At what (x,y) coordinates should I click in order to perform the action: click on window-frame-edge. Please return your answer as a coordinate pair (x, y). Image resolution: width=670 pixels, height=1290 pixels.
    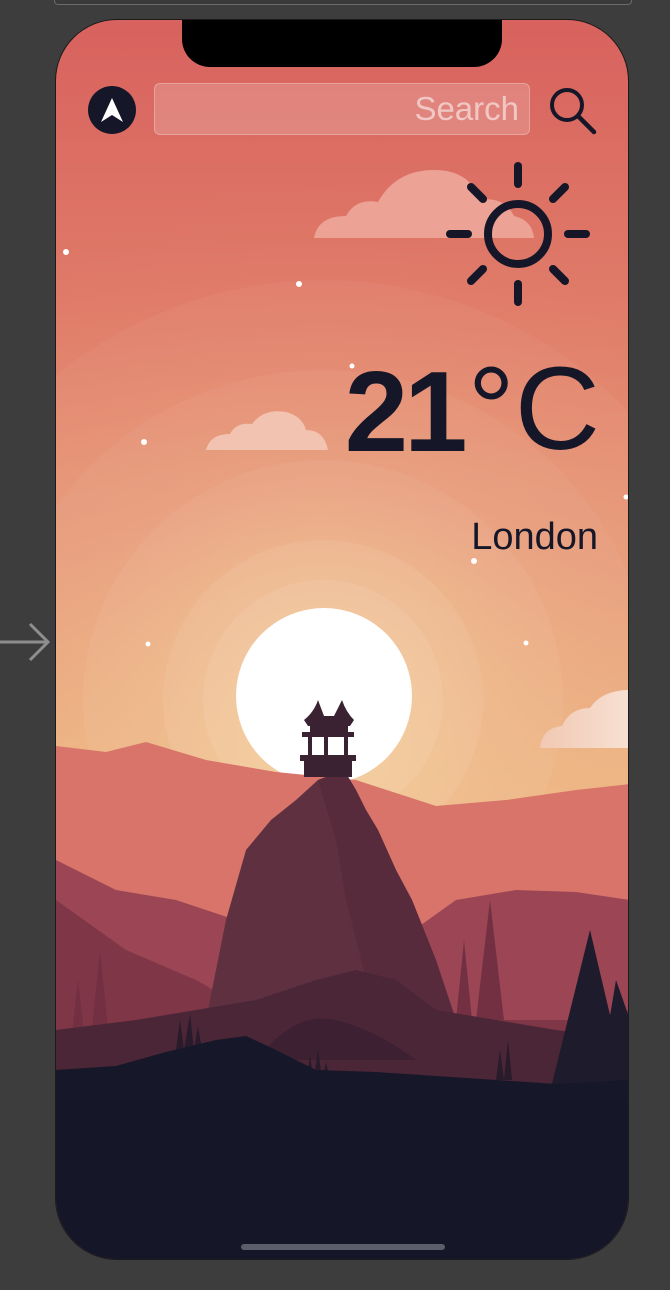
    Looking at the image, I should click on (343, 2).